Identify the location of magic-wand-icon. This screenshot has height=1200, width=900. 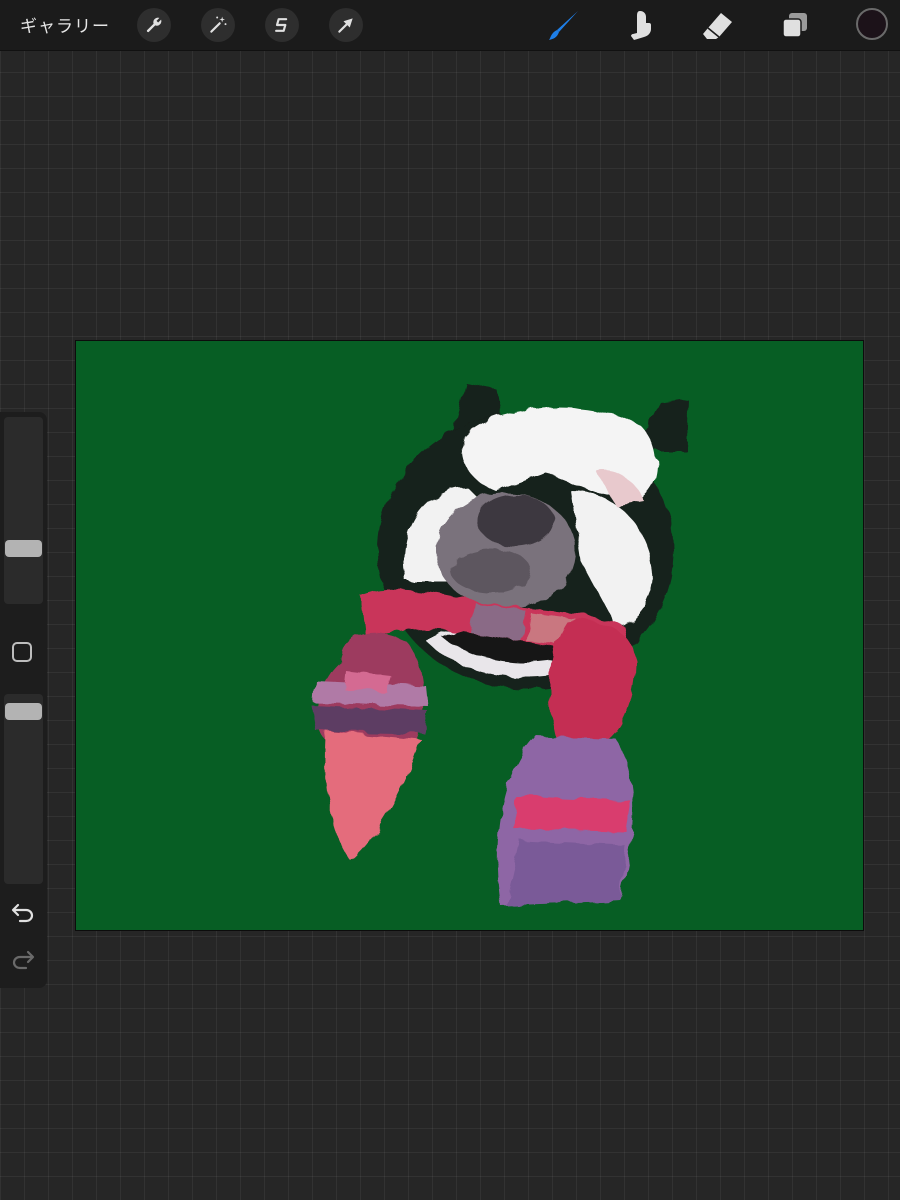
(218, 24).